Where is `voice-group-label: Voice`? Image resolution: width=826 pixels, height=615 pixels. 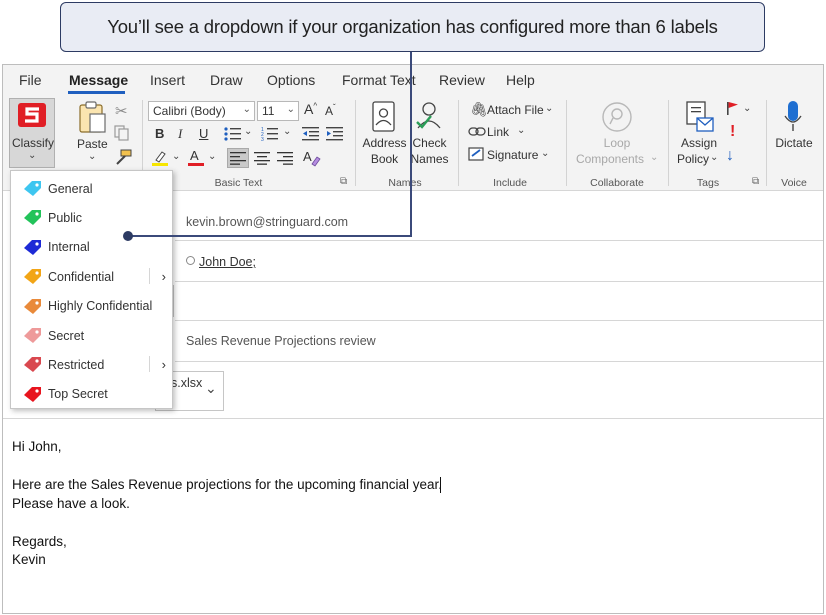 voice-group-label: Voice is located at coordinates (794, 183).